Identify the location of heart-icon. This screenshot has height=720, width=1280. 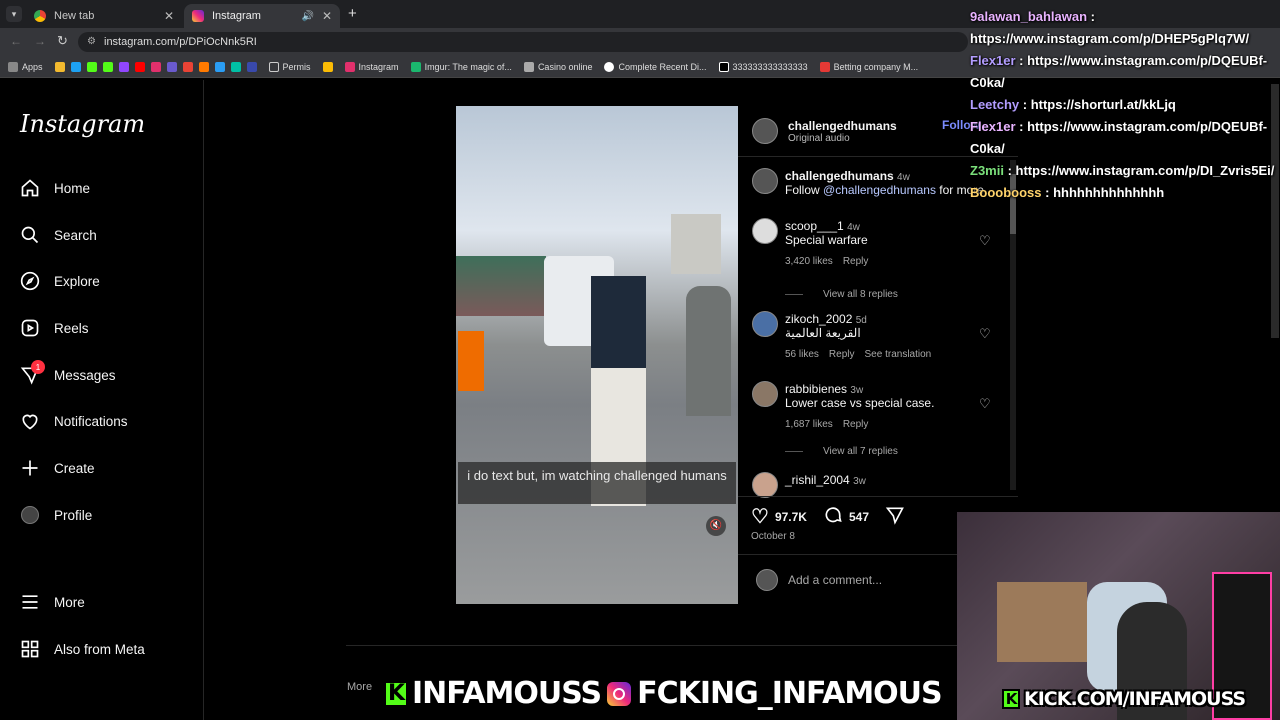
(30, 421).